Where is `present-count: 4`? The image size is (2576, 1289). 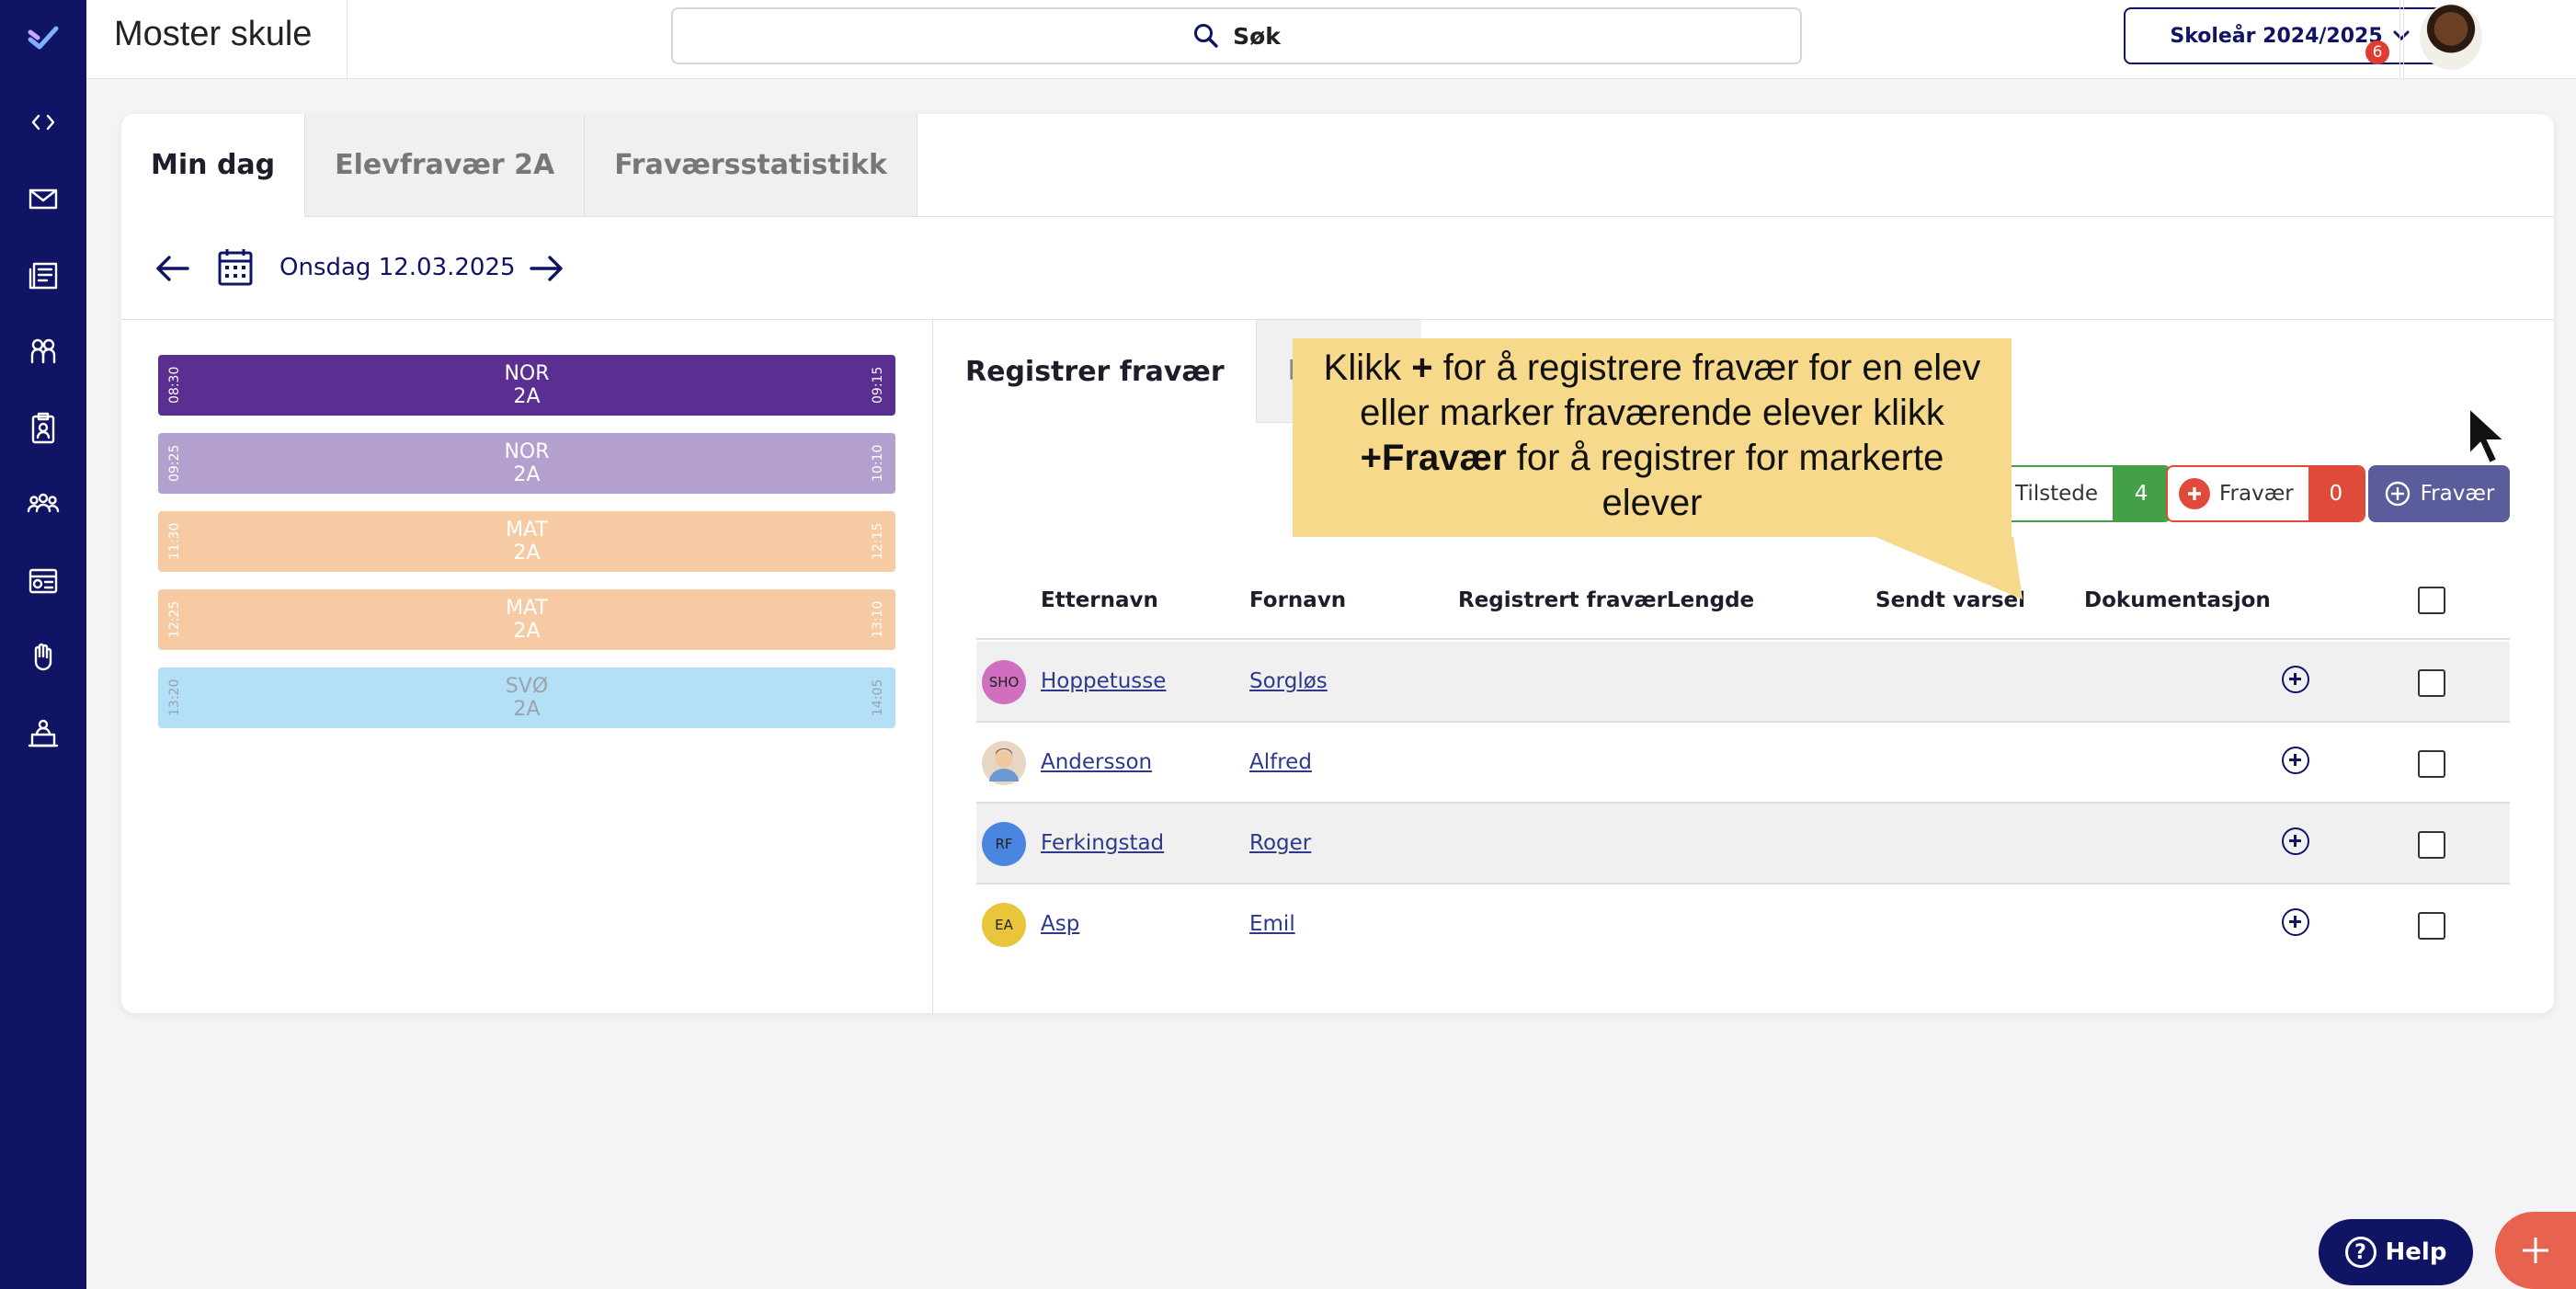 present-count: 4 is located at coordinates (2142, 493).